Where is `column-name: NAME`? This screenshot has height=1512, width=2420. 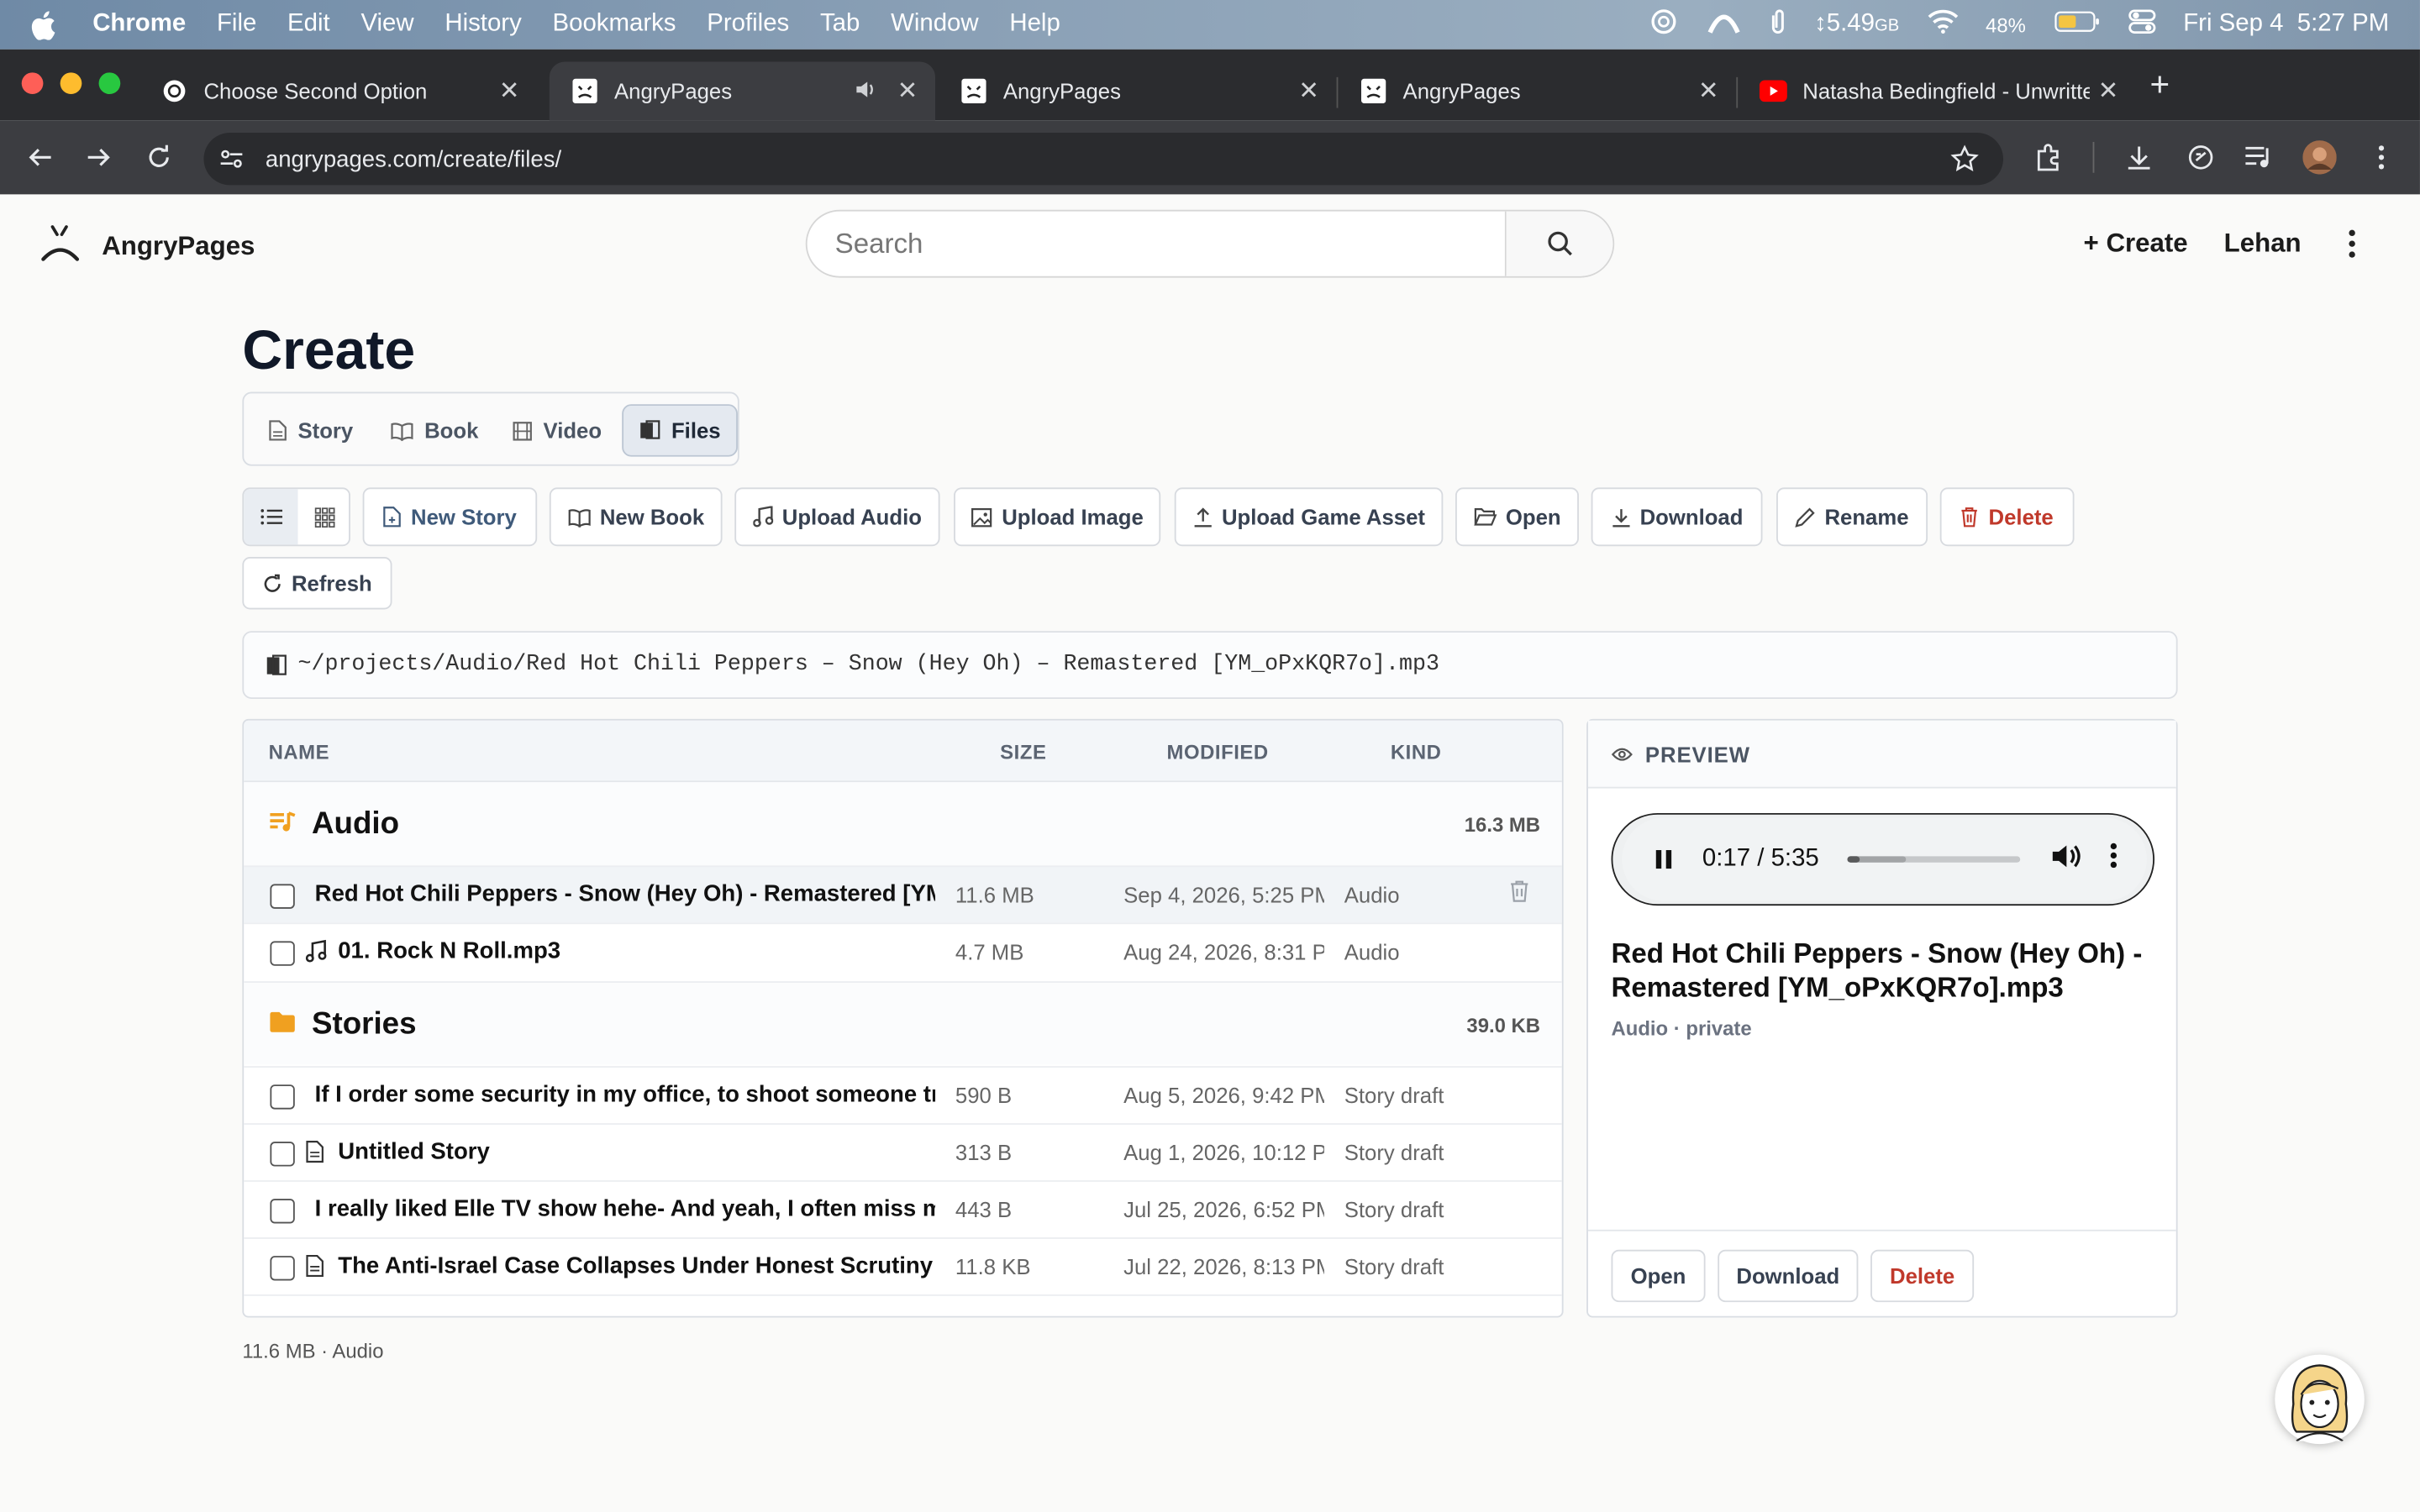 column-name: NAME is located at coordinates (299, 752).